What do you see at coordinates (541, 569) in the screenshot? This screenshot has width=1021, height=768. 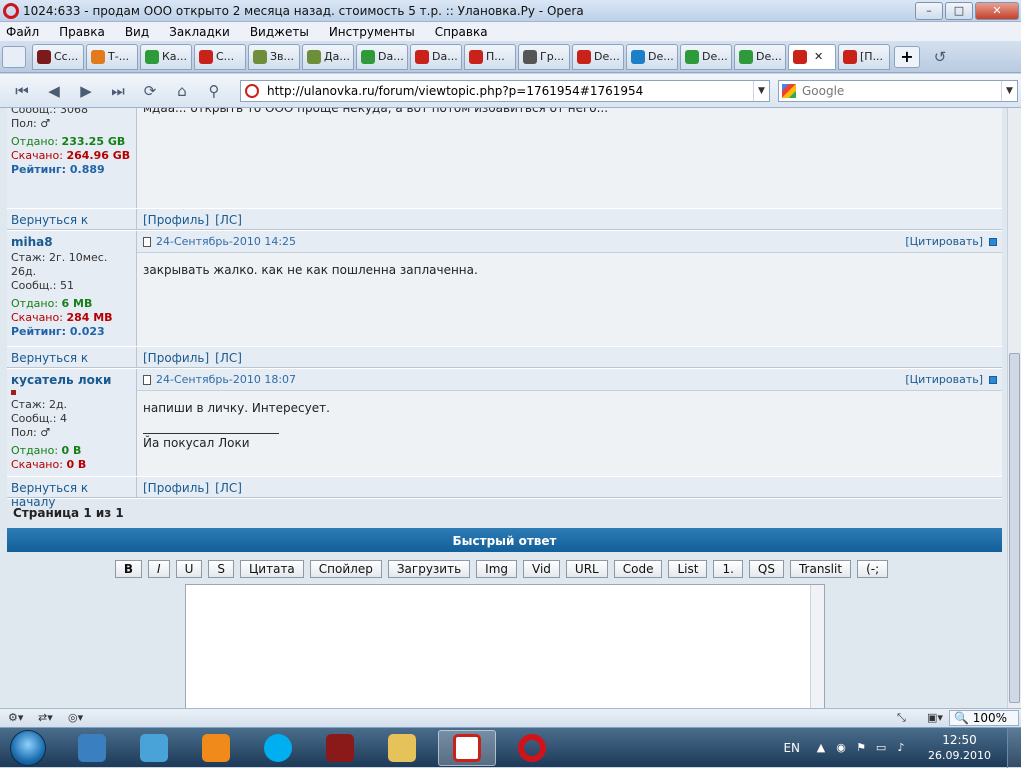 I see `bbcode-button: Vid` at bounding box center [541, 569].